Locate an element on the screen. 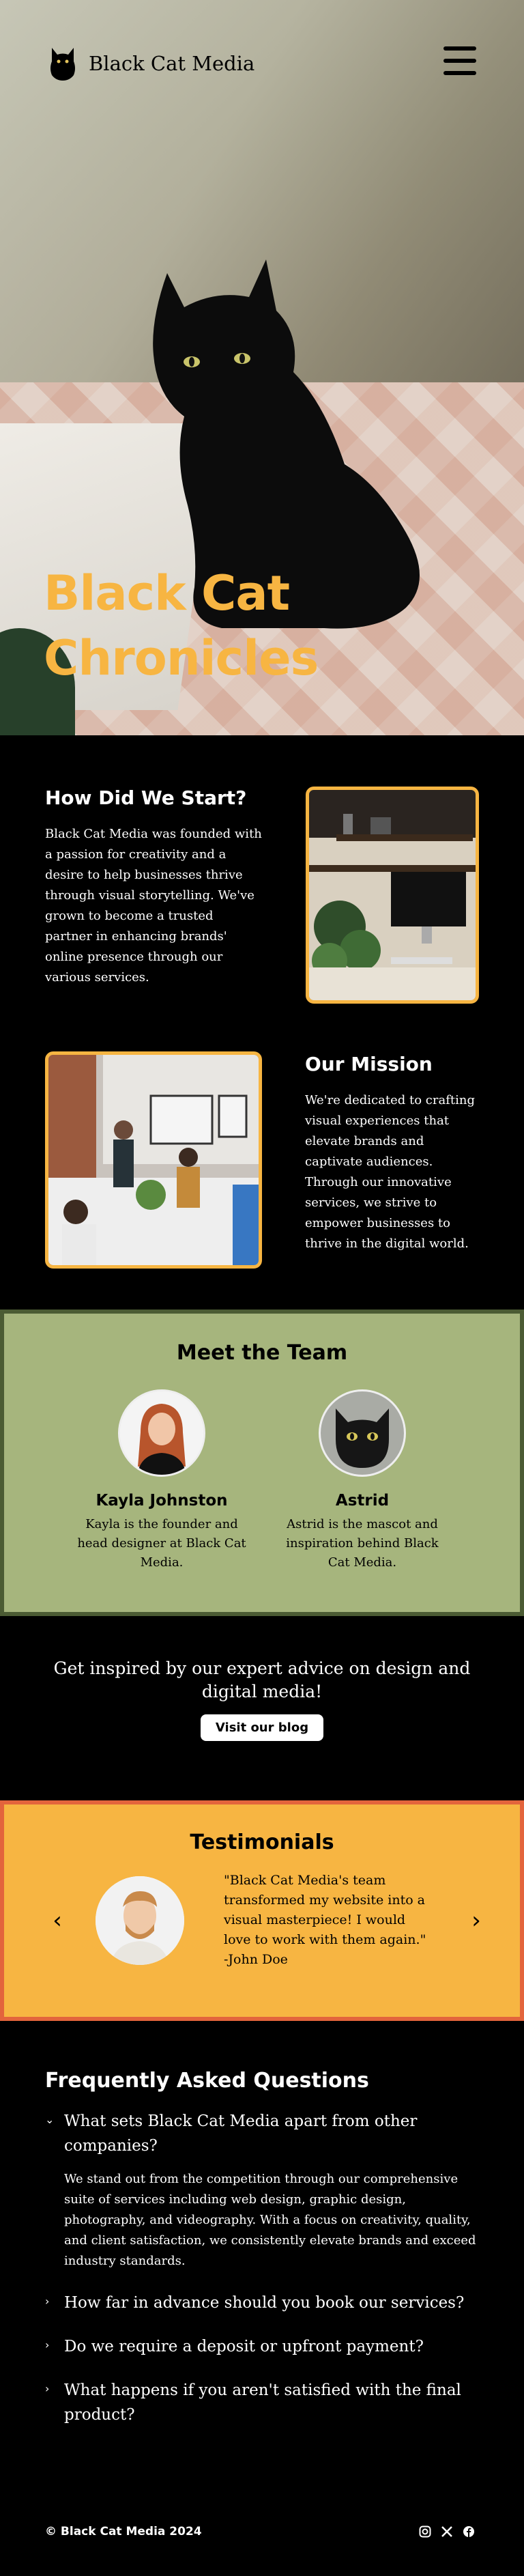  start-heading: How Did We Start? is located at coordinates (146, 798).